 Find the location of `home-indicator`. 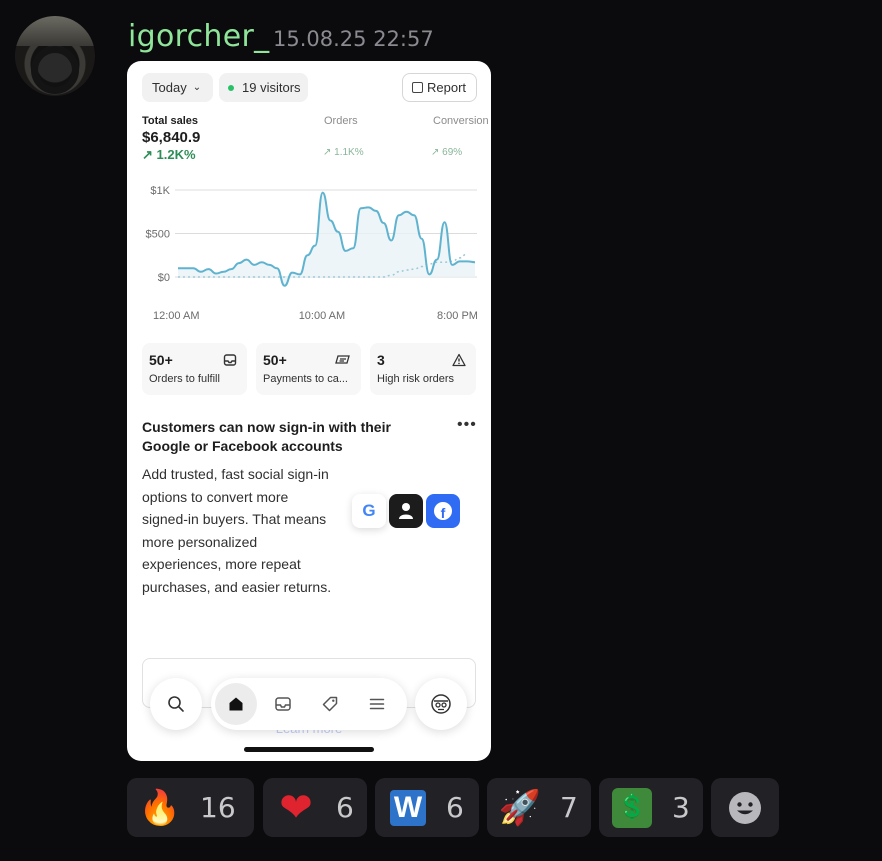

home-indicator is located at coordinates (309, 749).